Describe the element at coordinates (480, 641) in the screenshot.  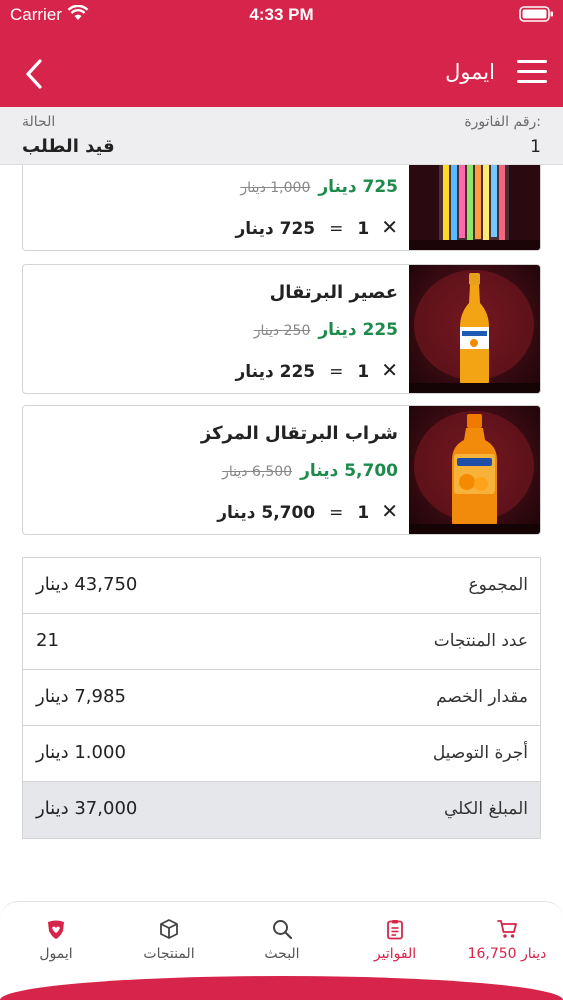
I see `summary-label: عدد المنتجات` at that location.